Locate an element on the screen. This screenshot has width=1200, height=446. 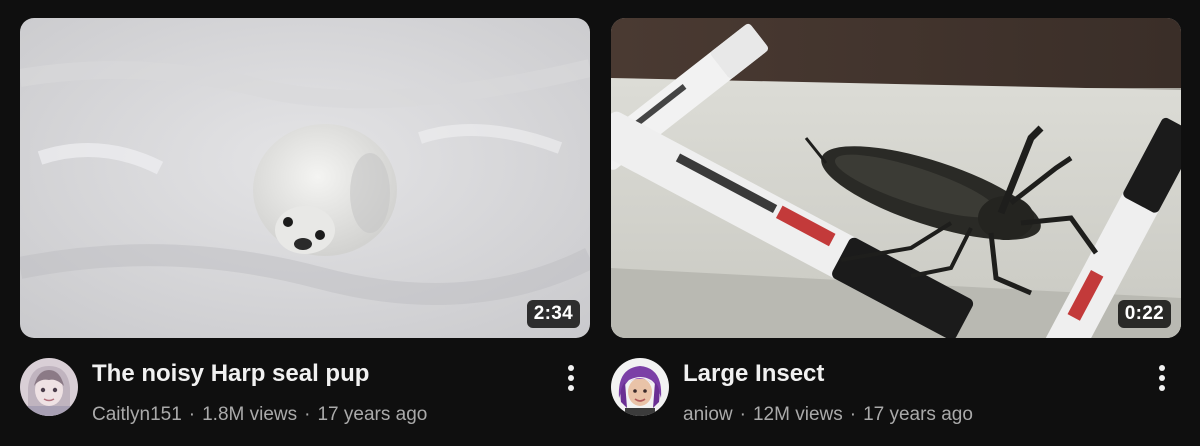
video-subline: Caitlyn151 · 1.8M views · 17 years ago is located at coordinates (259, 415).